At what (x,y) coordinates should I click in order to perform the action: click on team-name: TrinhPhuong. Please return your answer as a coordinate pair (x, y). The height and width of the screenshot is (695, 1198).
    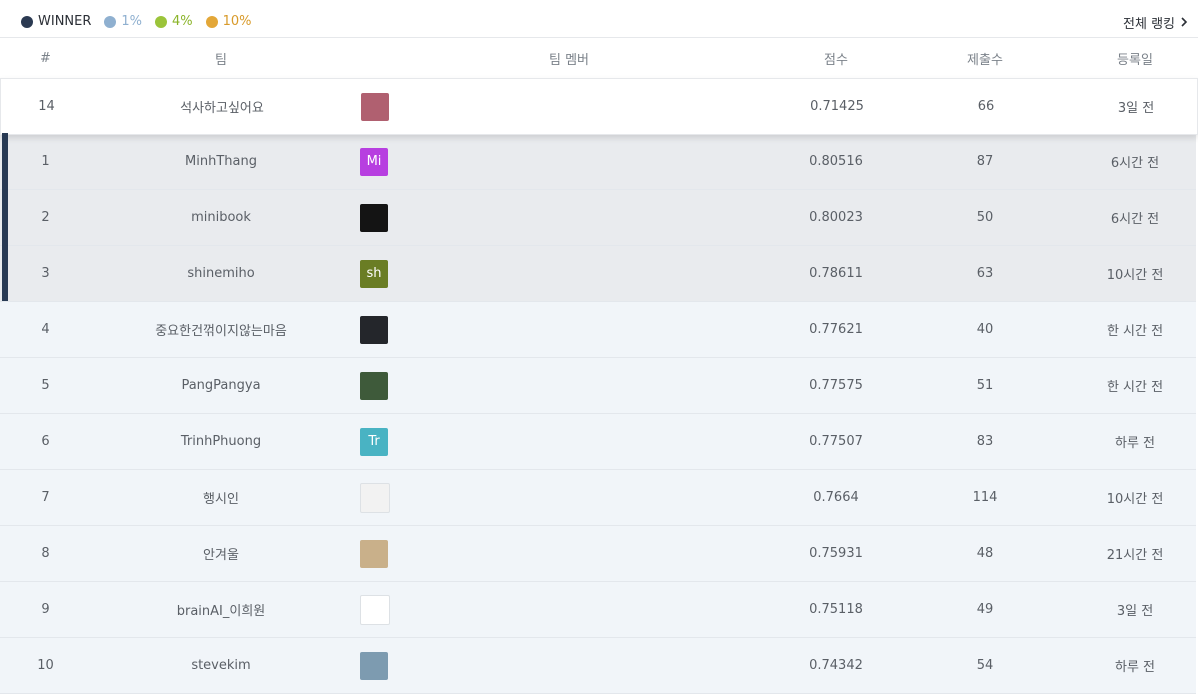
    Looking at the image, I should click on (221, 441).